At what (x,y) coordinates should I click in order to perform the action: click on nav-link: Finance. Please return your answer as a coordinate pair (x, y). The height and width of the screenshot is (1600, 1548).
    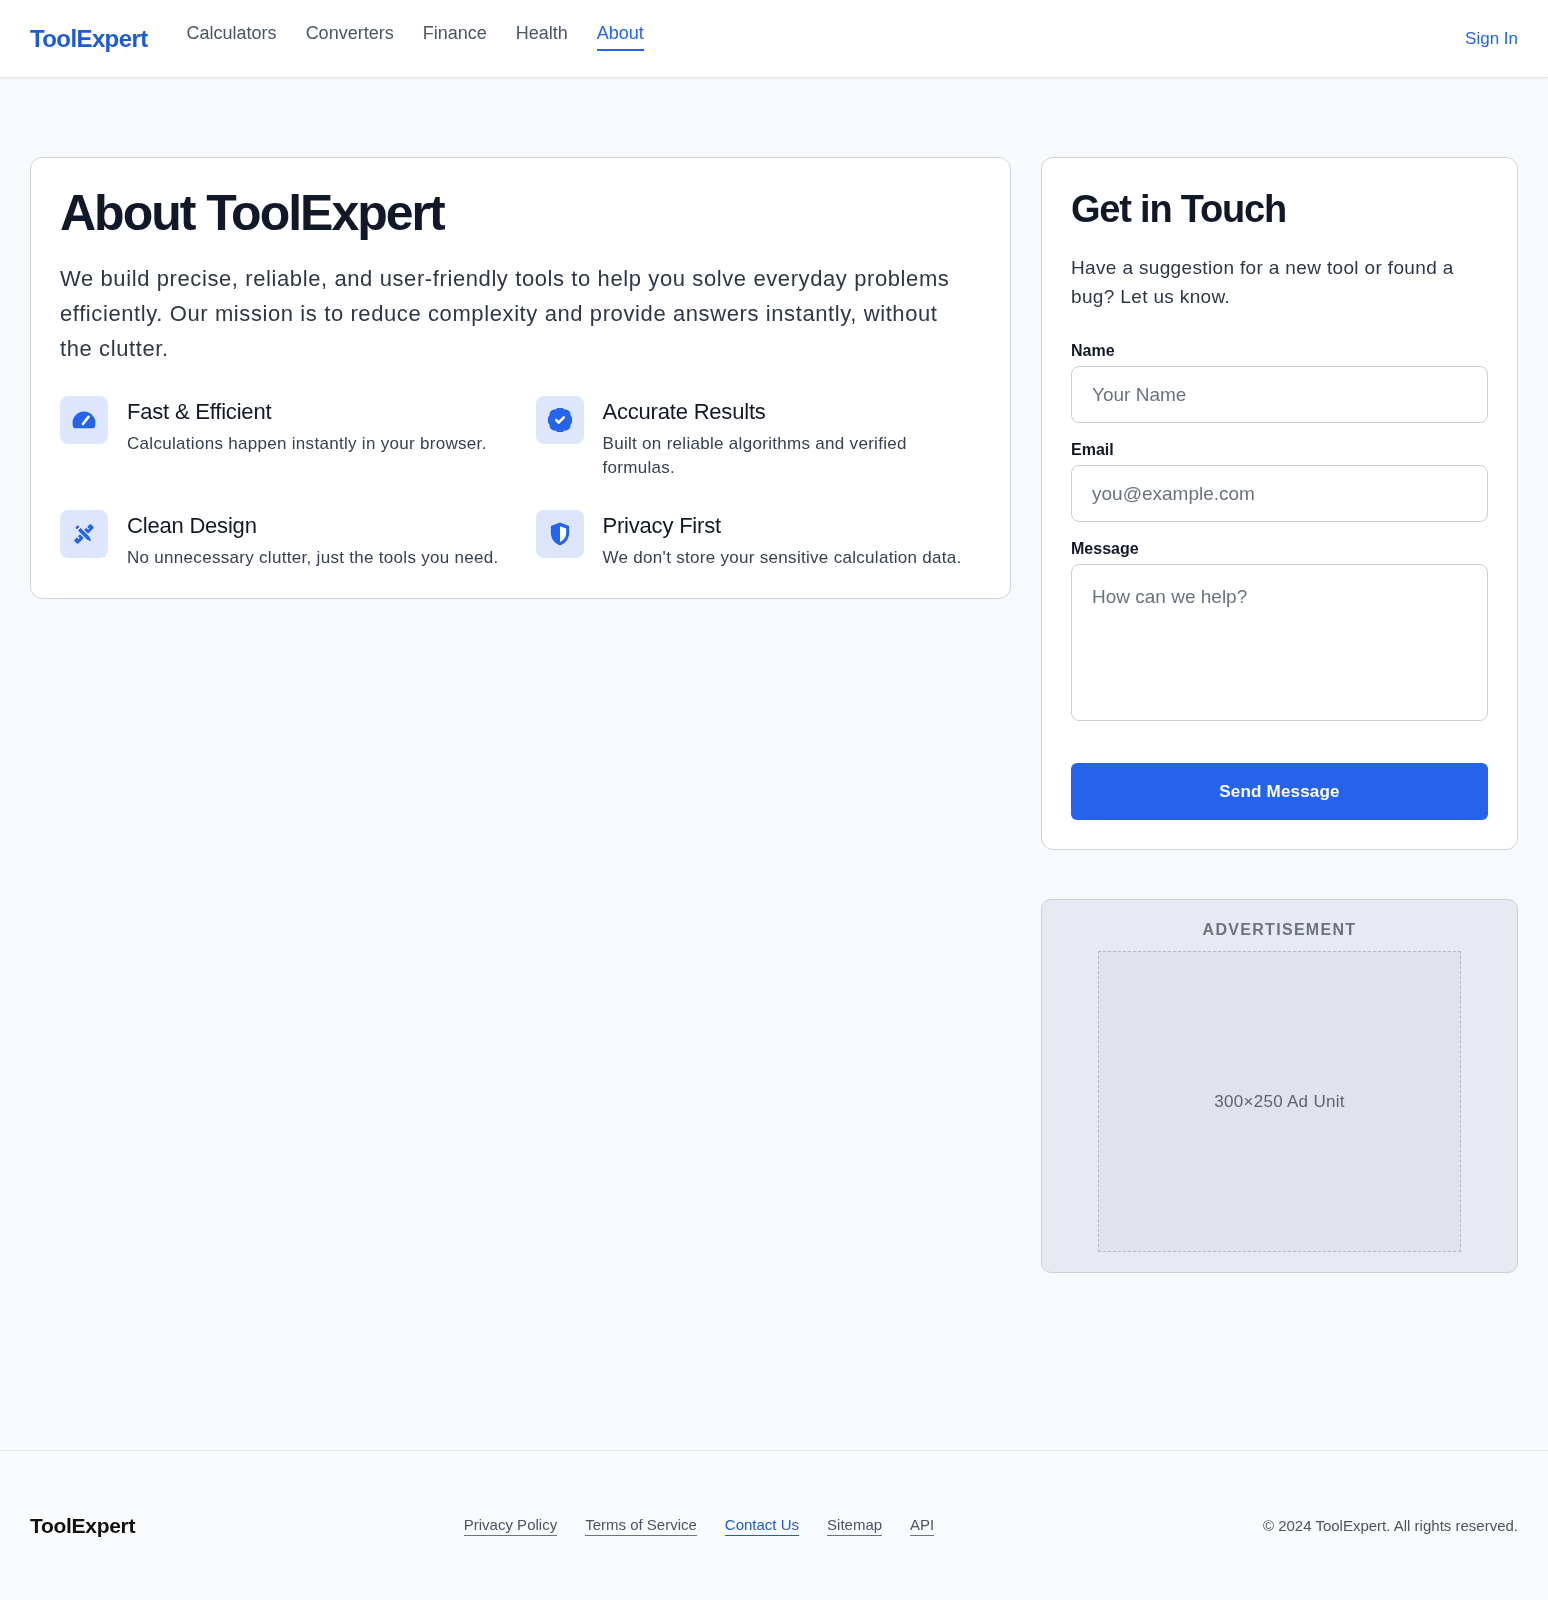
    Looking at the image, I should click on (454, 35).